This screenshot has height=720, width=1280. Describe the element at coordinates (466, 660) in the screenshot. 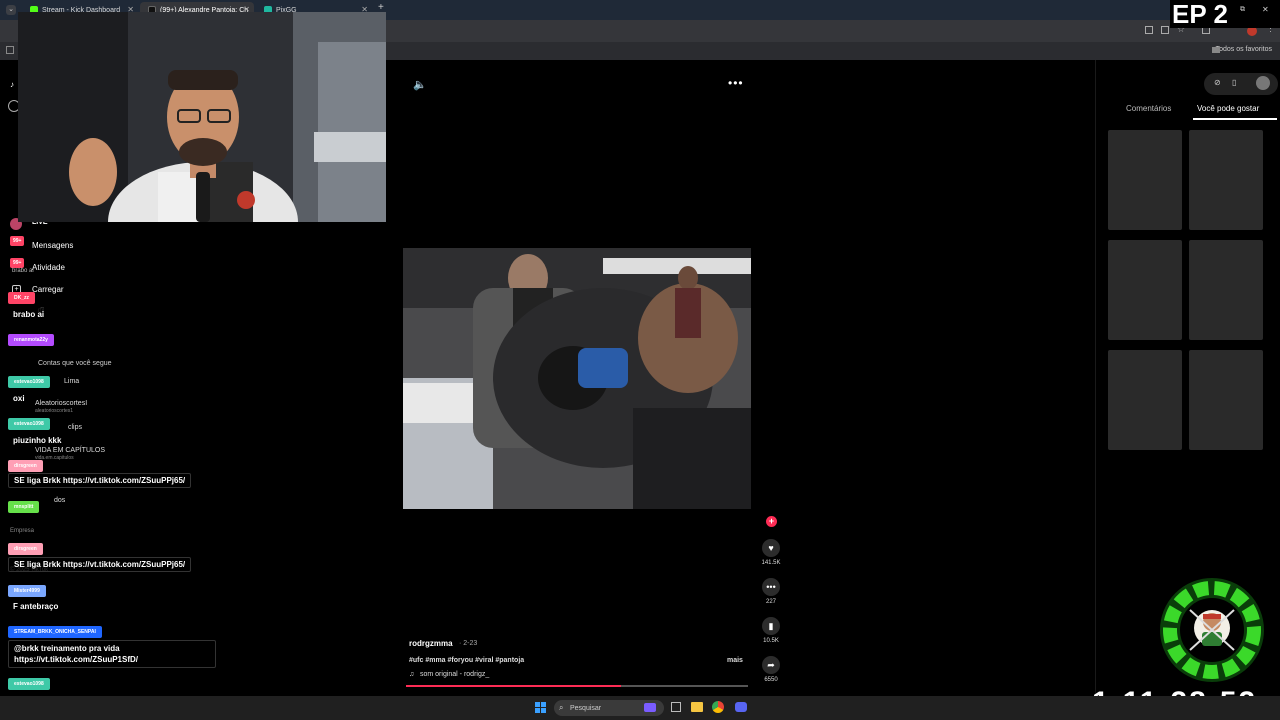

I see `video-hashtags: #ufc #mma #foryou #viral #pantoja` at that location.